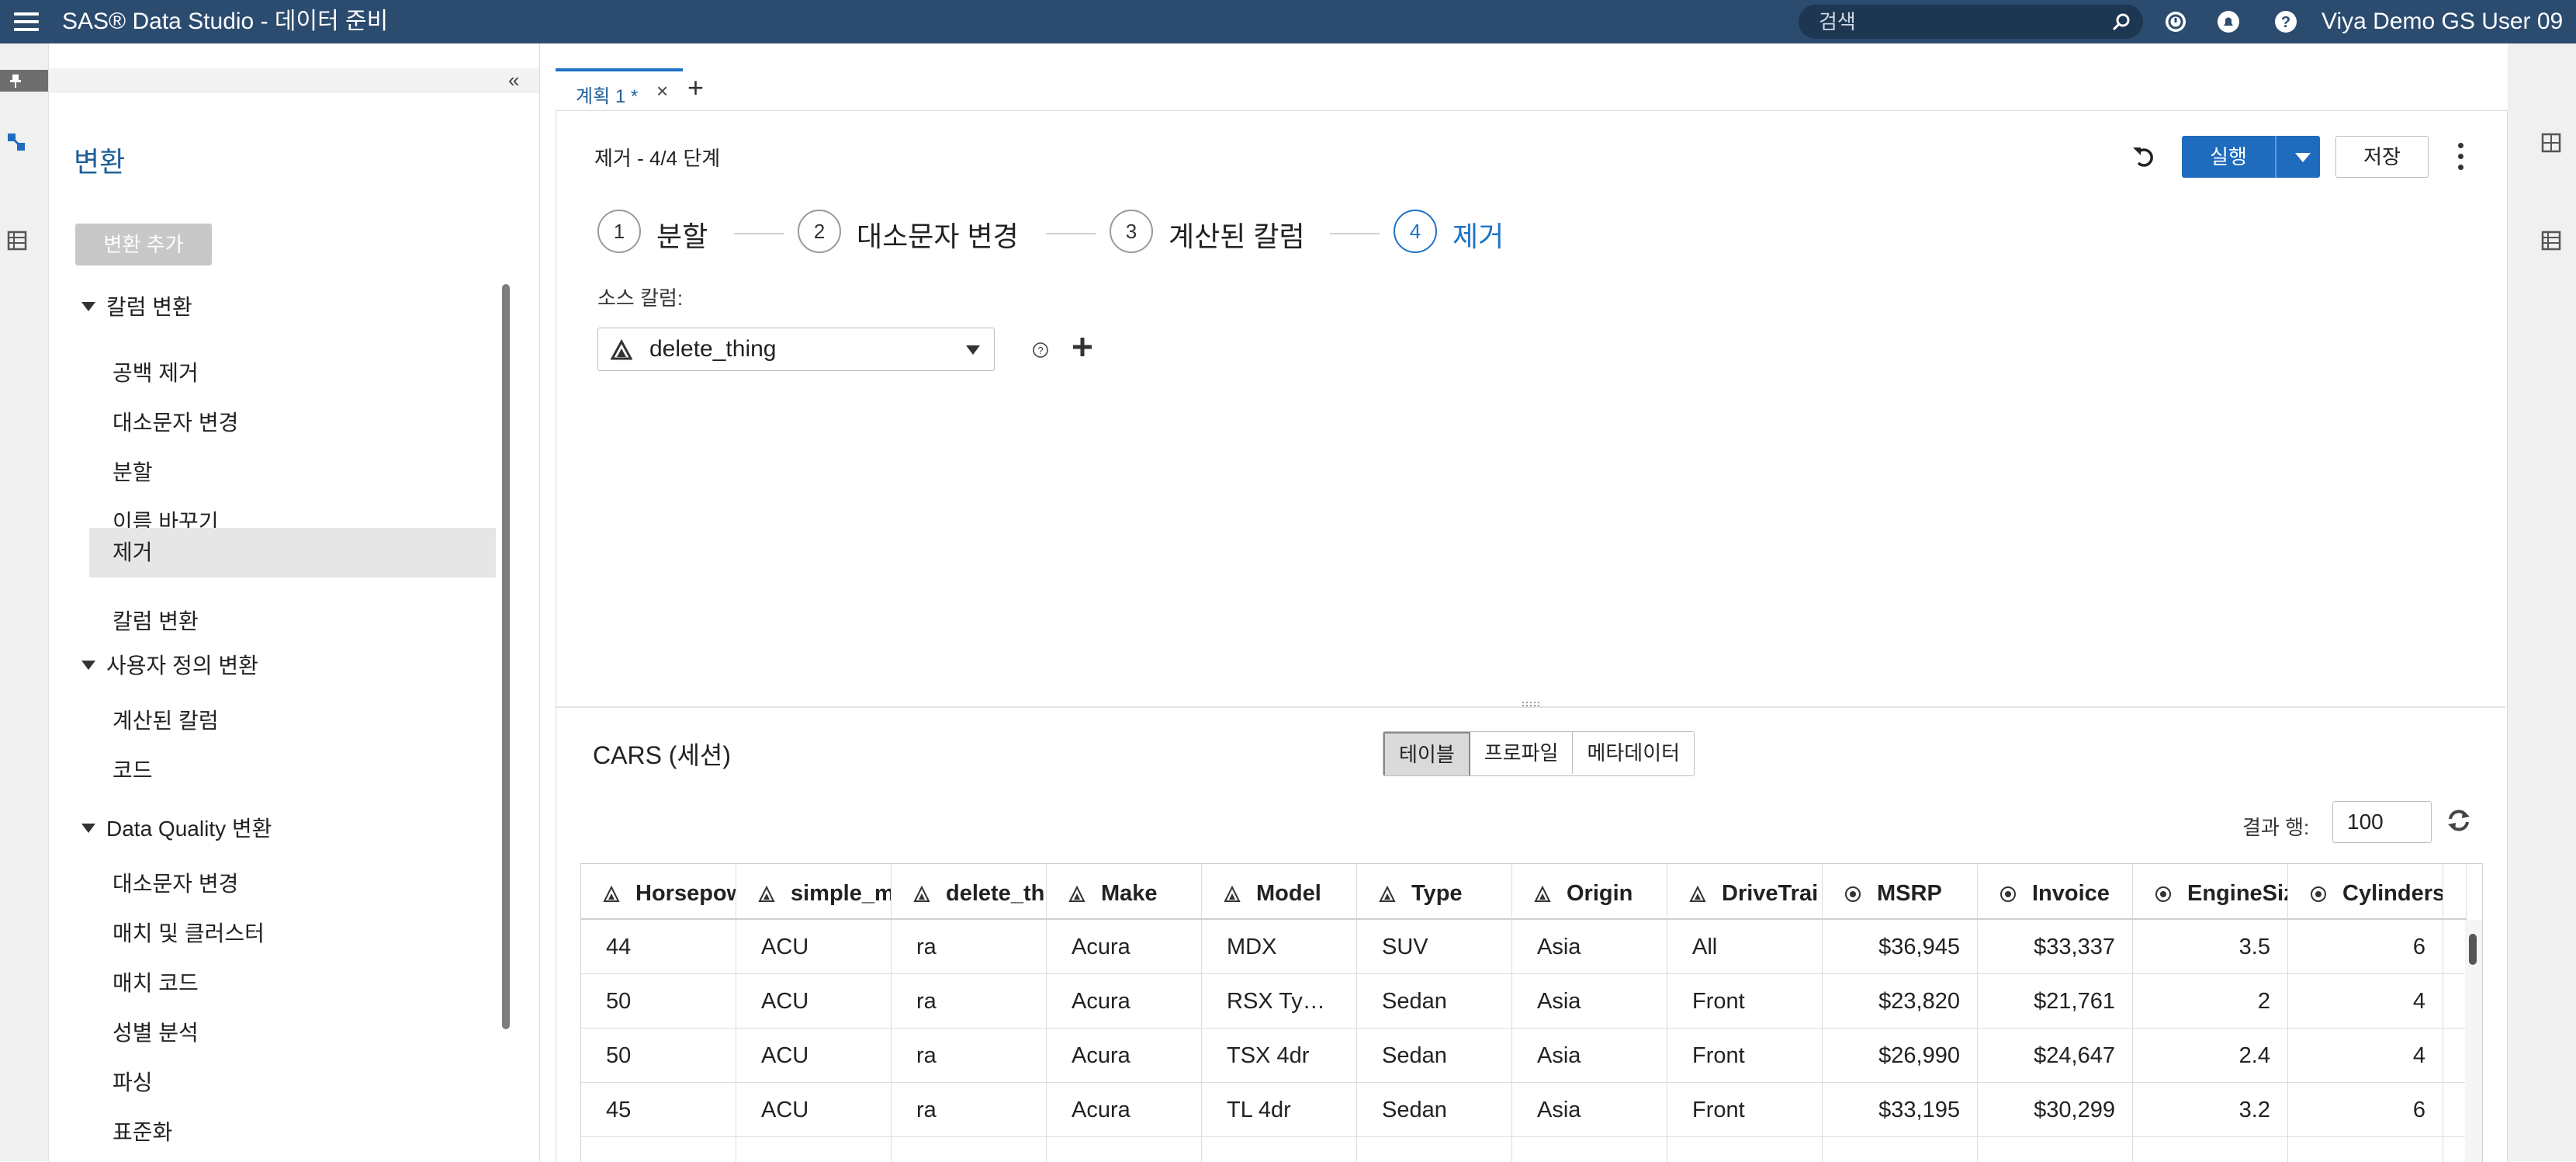  I want to click on transform-item: 성별 분석, so click(292, 1033).